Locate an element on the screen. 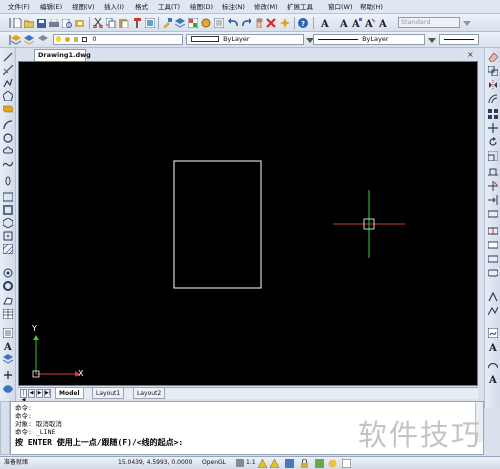 Image resolution: width=500 pixels, height=469 pixels. annotation-scale-icon is located at coordinates (240, 463).